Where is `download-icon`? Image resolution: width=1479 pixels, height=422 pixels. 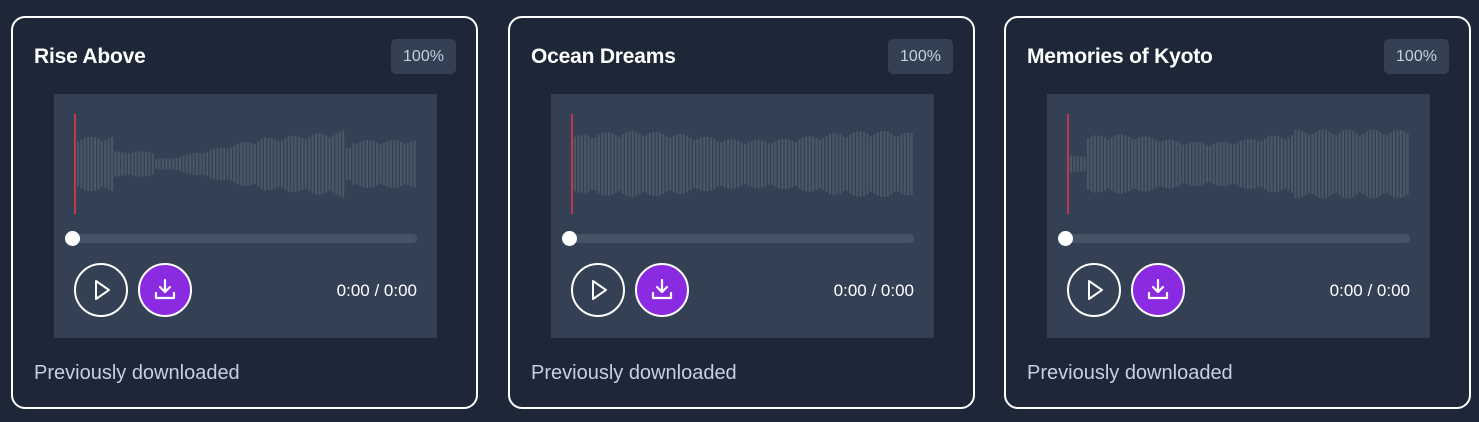
download-icon is located at coordinates (1158, 289).